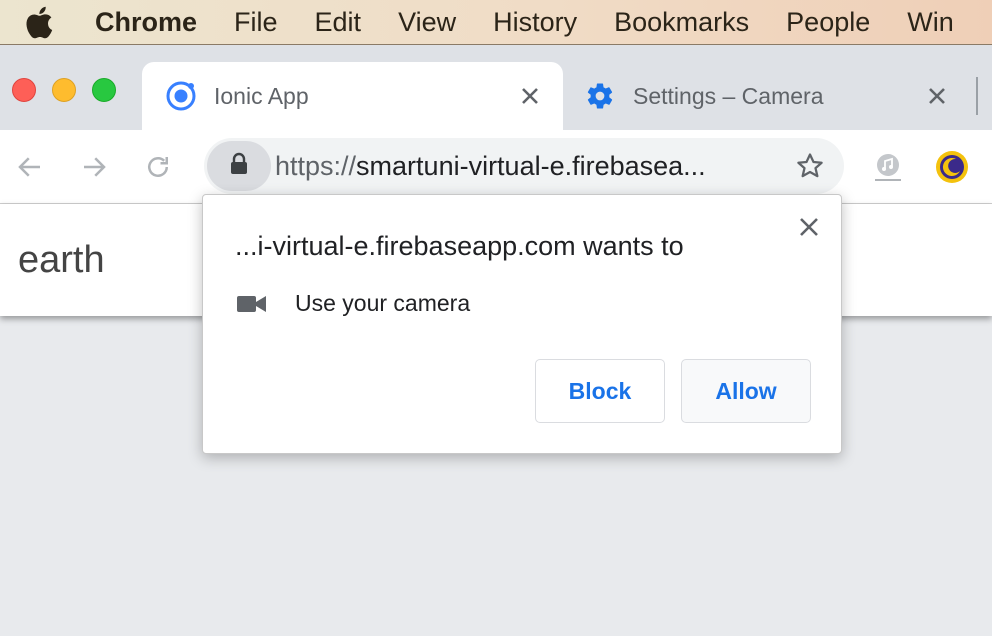 This screenshot has height=636, width=992. I want to click on apple-logo-icon, so click(40, 22).